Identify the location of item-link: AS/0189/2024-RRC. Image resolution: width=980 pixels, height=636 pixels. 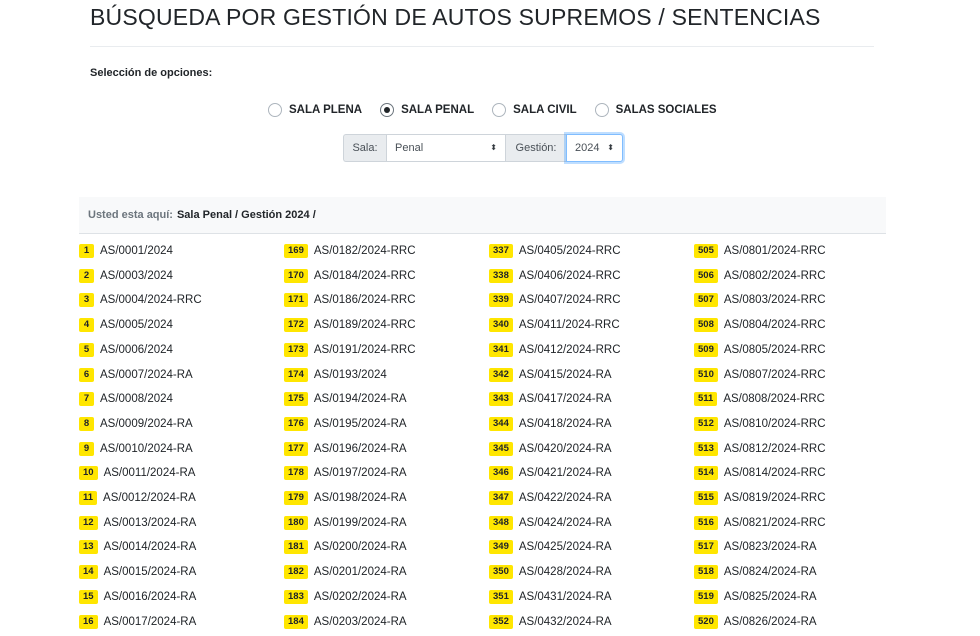
(365, 325).